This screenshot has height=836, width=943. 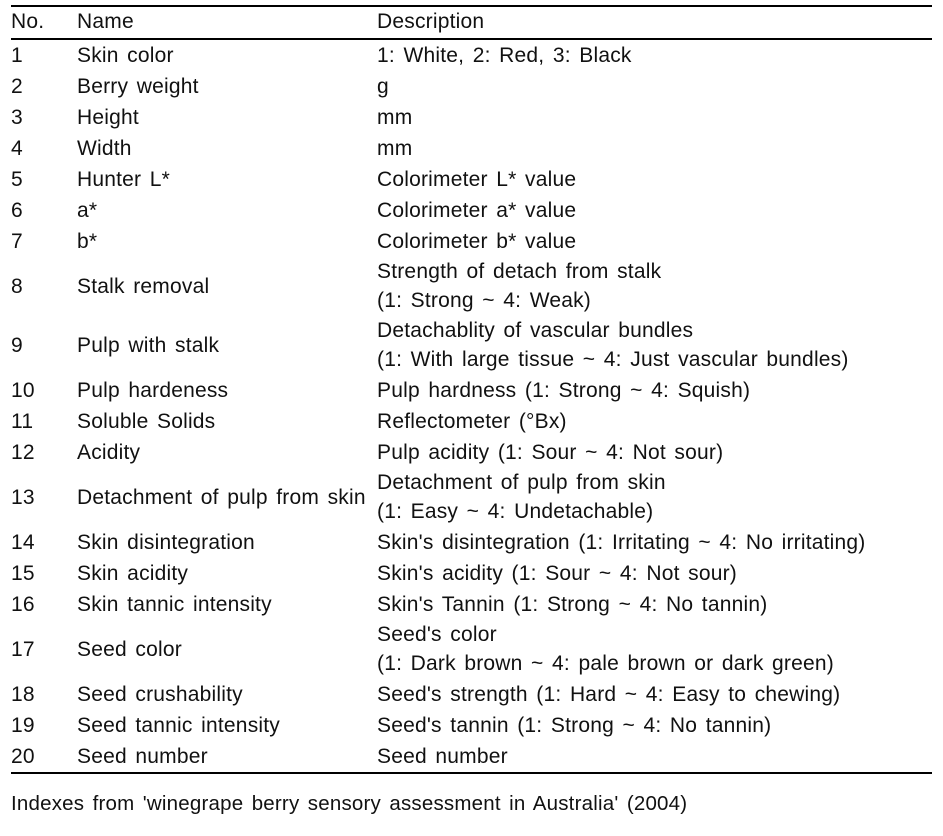 What do you see at coordinates (574, 725) in the screenshot?
I see `description-line: Seed's tannin (1: Strong ~ 4: No tannin)` at bounding box center [574, 725].